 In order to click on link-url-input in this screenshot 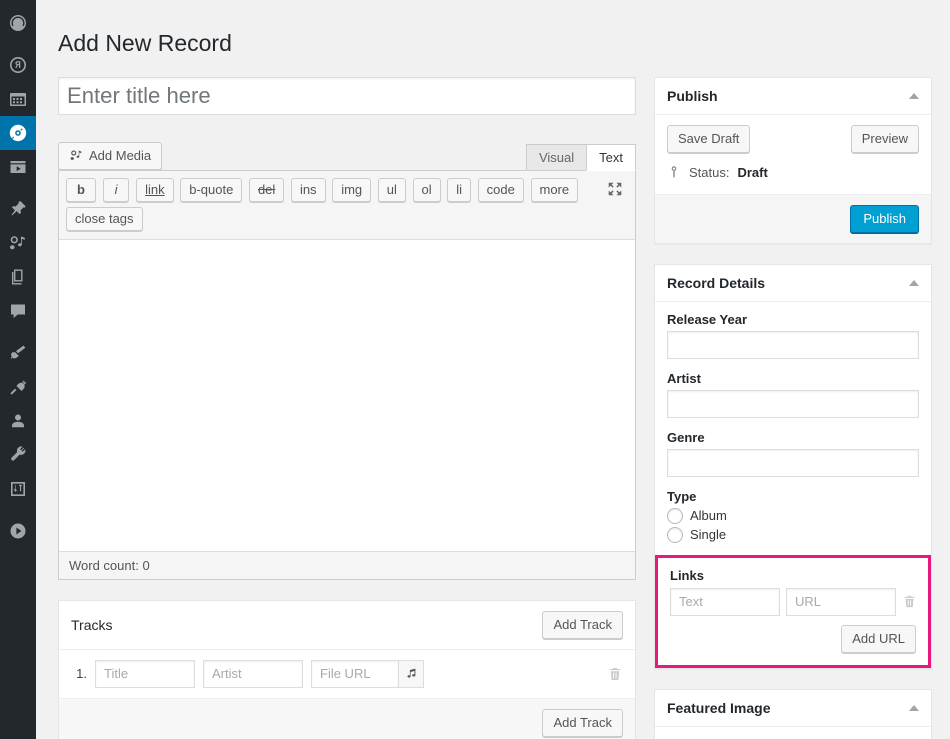, I will do `click(841, 601)`.